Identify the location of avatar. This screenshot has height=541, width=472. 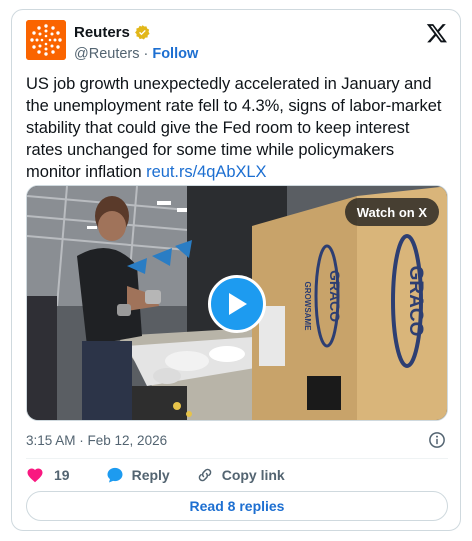
(46, 40).